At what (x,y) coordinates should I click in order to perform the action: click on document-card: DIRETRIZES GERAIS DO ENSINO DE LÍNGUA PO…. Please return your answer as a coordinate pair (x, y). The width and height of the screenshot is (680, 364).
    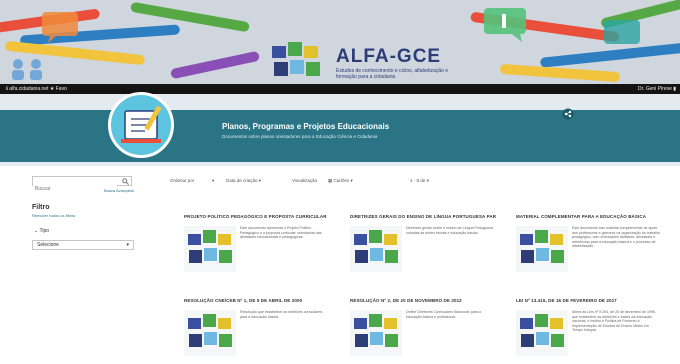
    Looking at the image, I should click on (423, 243).